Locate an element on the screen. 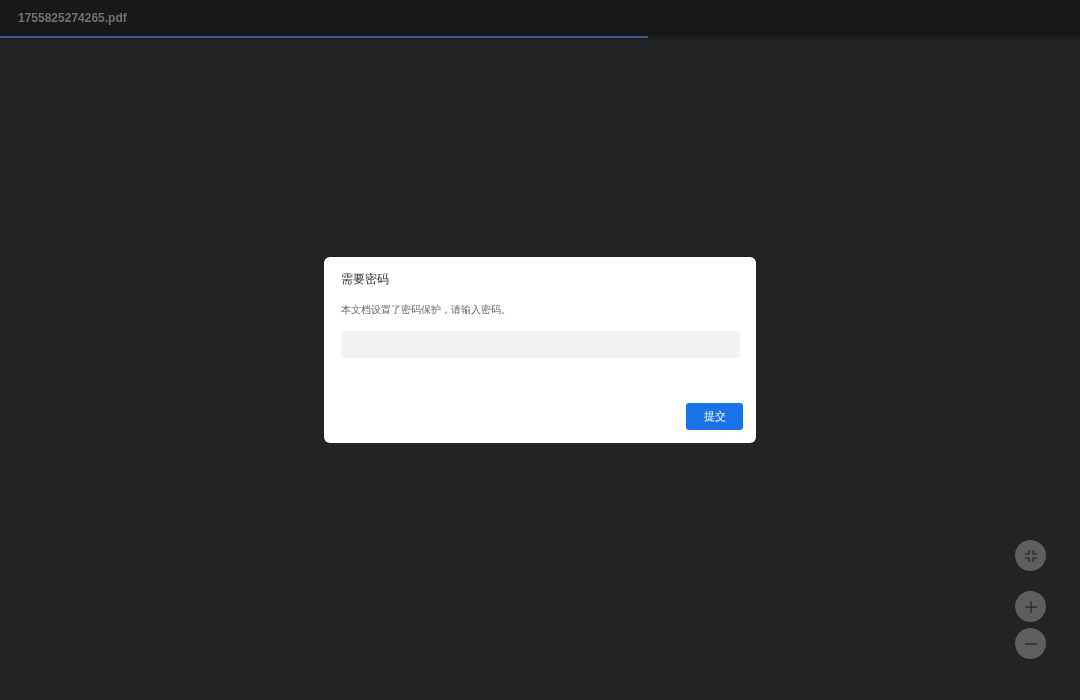 This screenshot has height=700, width=1080. fit-page-button is located at coordinates (1030, 555).